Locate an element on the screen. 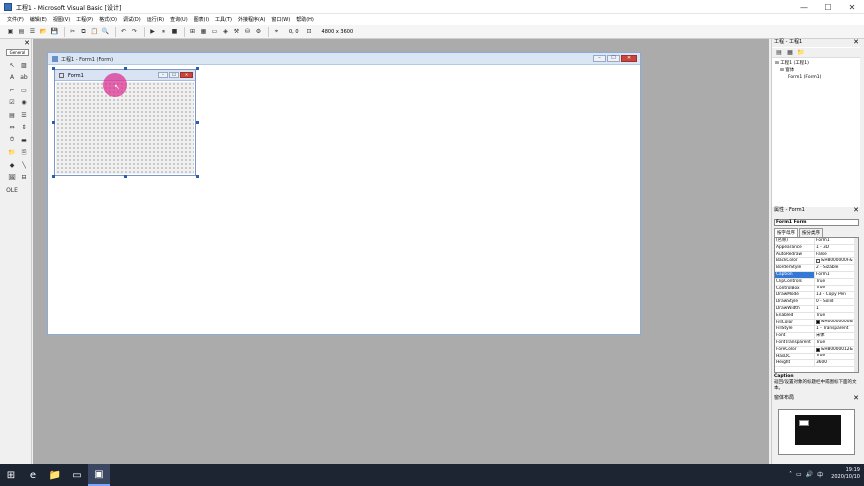  toolbox-general-tab: General is located at coordinates (17, 52).